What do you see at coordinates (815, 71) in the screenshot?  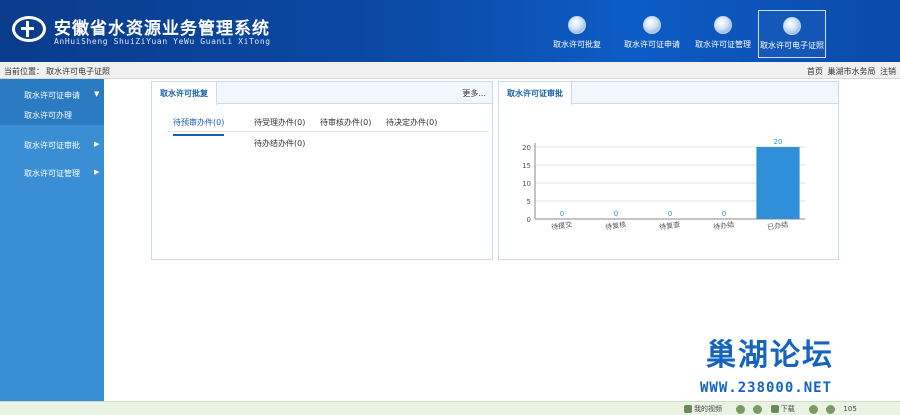 I see `home-link: 首页` at bounding box center [815, 71].